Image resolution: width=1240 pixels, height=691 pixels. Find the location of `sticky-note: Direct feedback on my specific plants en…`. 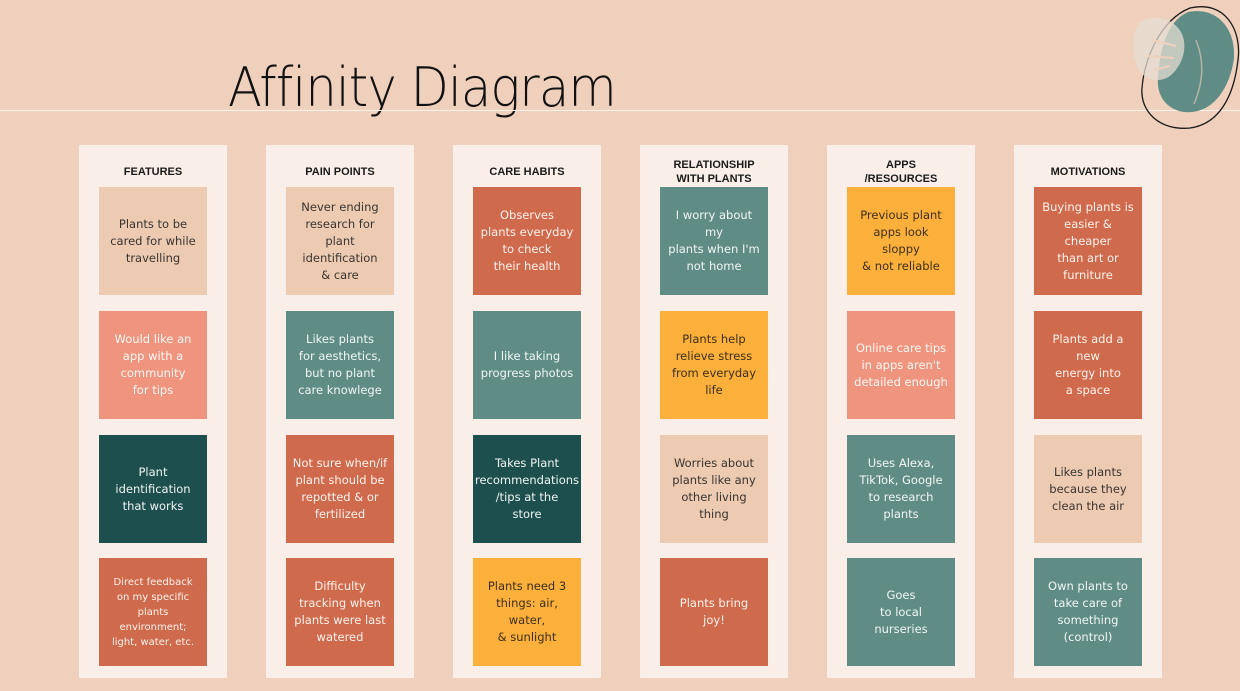

sticky-note: Direct feedback on my specific plants en… is located at coordinates (153, 612).